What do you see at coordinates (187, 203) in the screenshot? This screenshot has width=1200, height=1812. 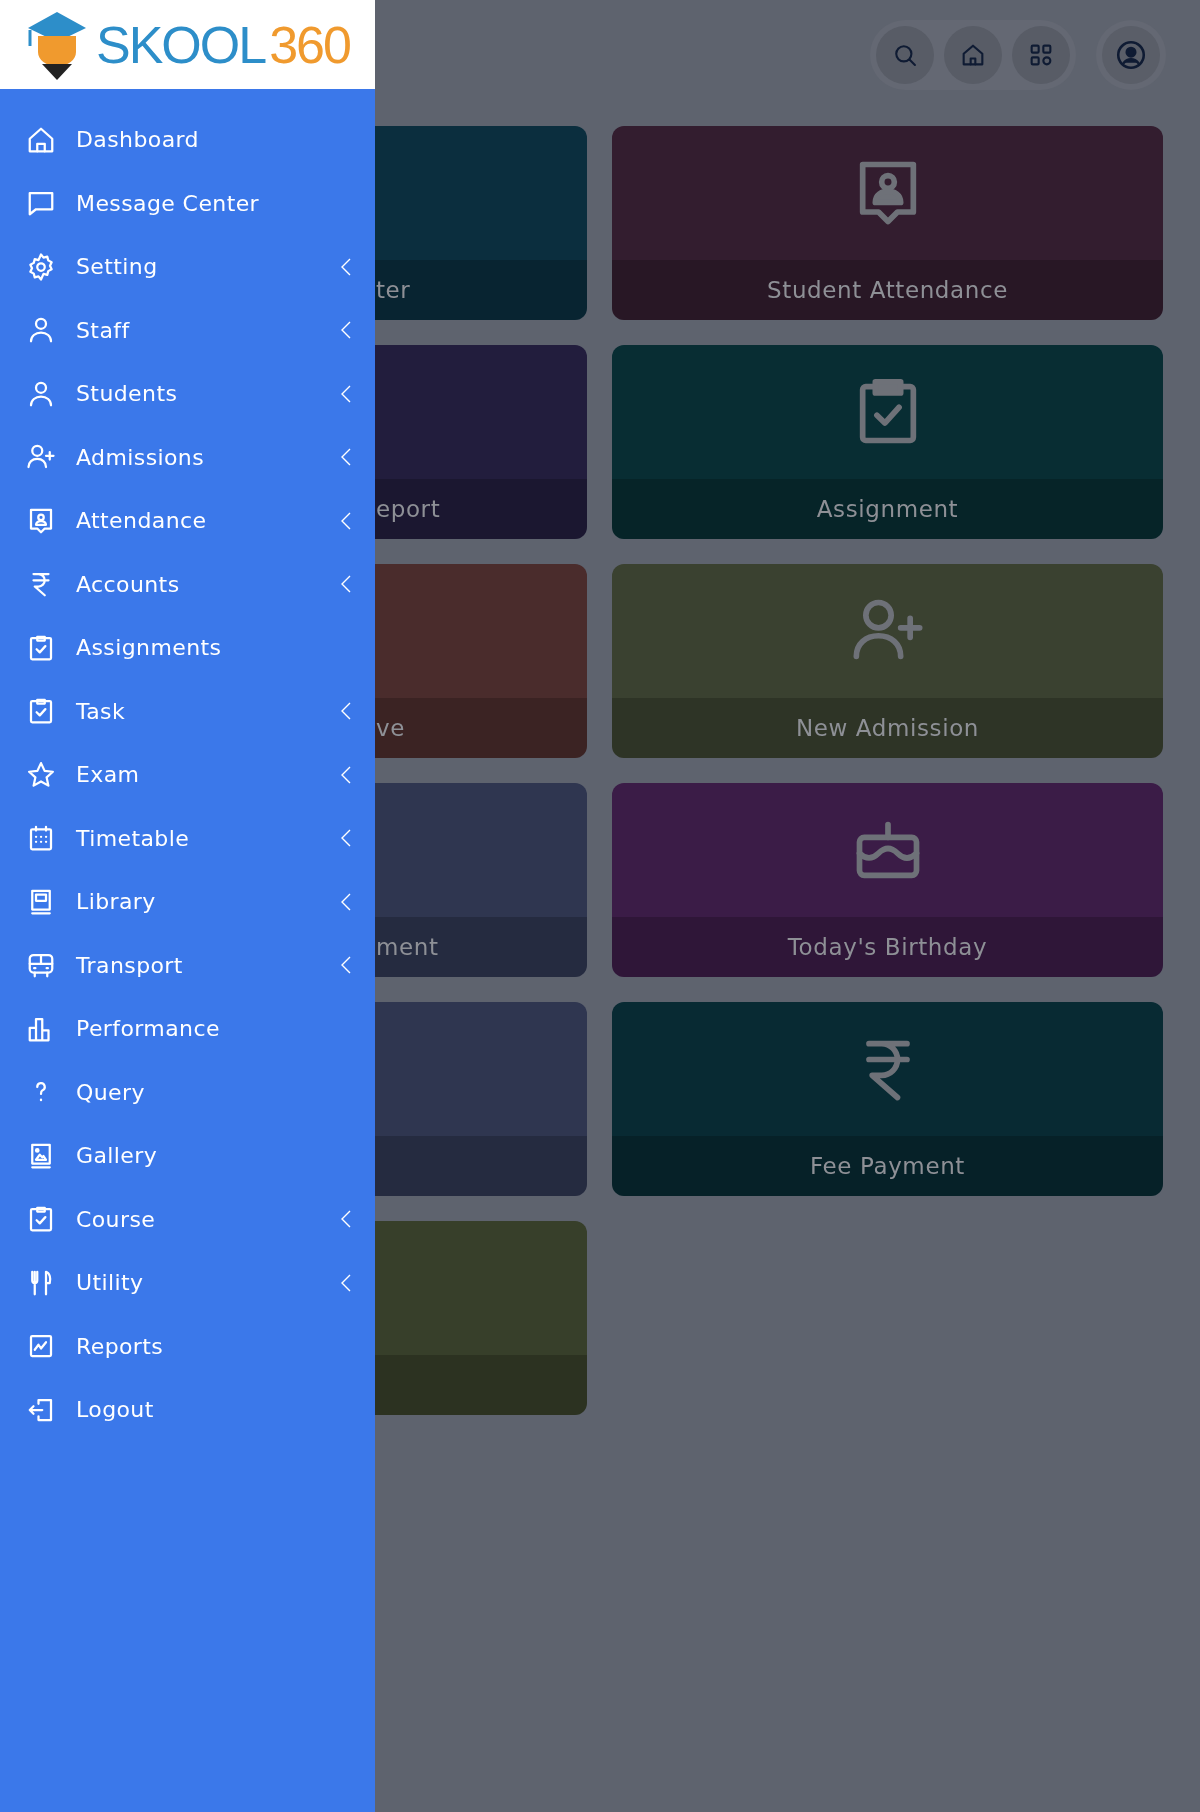 I see `sidebar-item: Message Center` at bounding box center [187, 203].